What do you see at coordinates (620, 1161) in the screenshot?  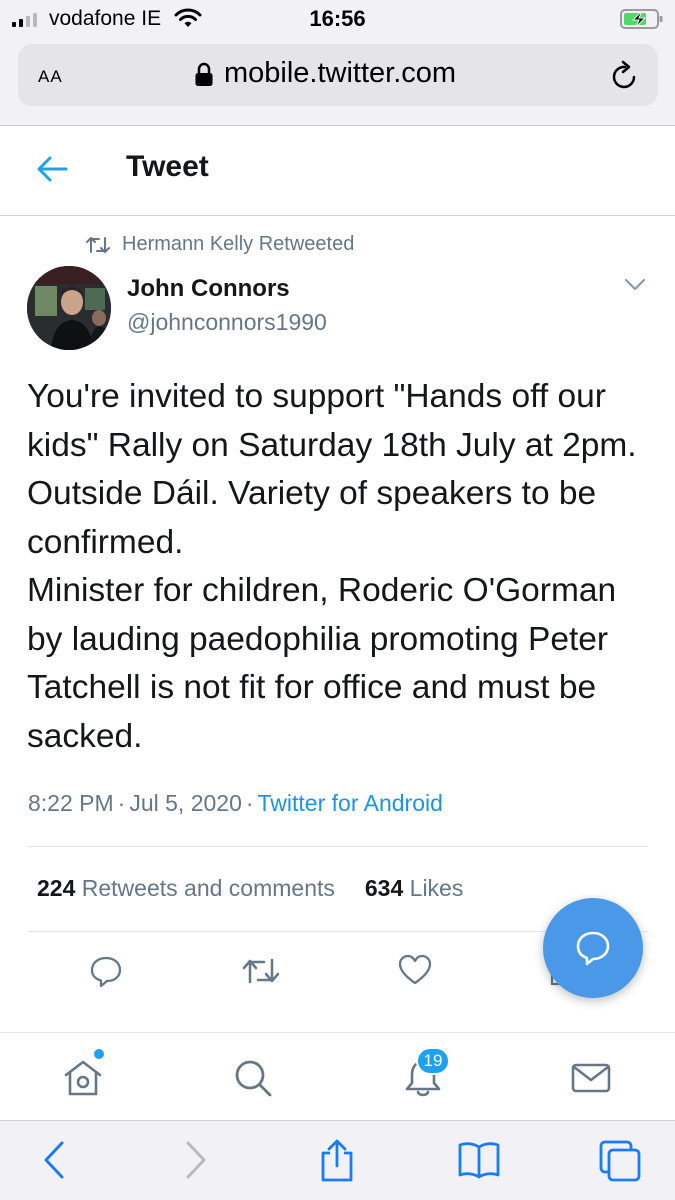 I see `tabs-icon` at bounding box center [620, 1161].